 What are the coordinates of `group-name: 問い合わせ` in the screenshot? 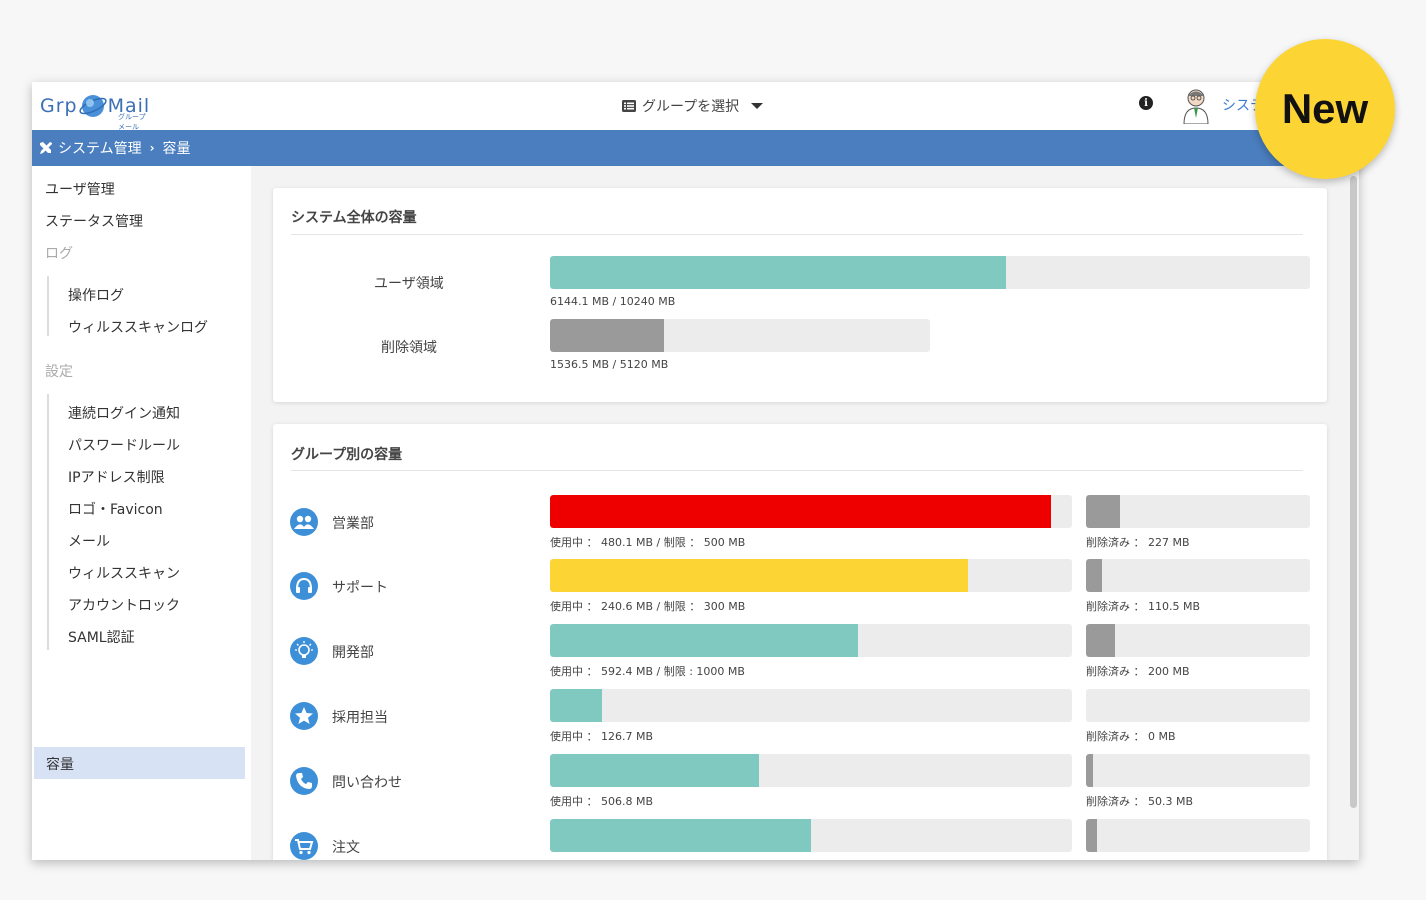 It's located at (367, 783).